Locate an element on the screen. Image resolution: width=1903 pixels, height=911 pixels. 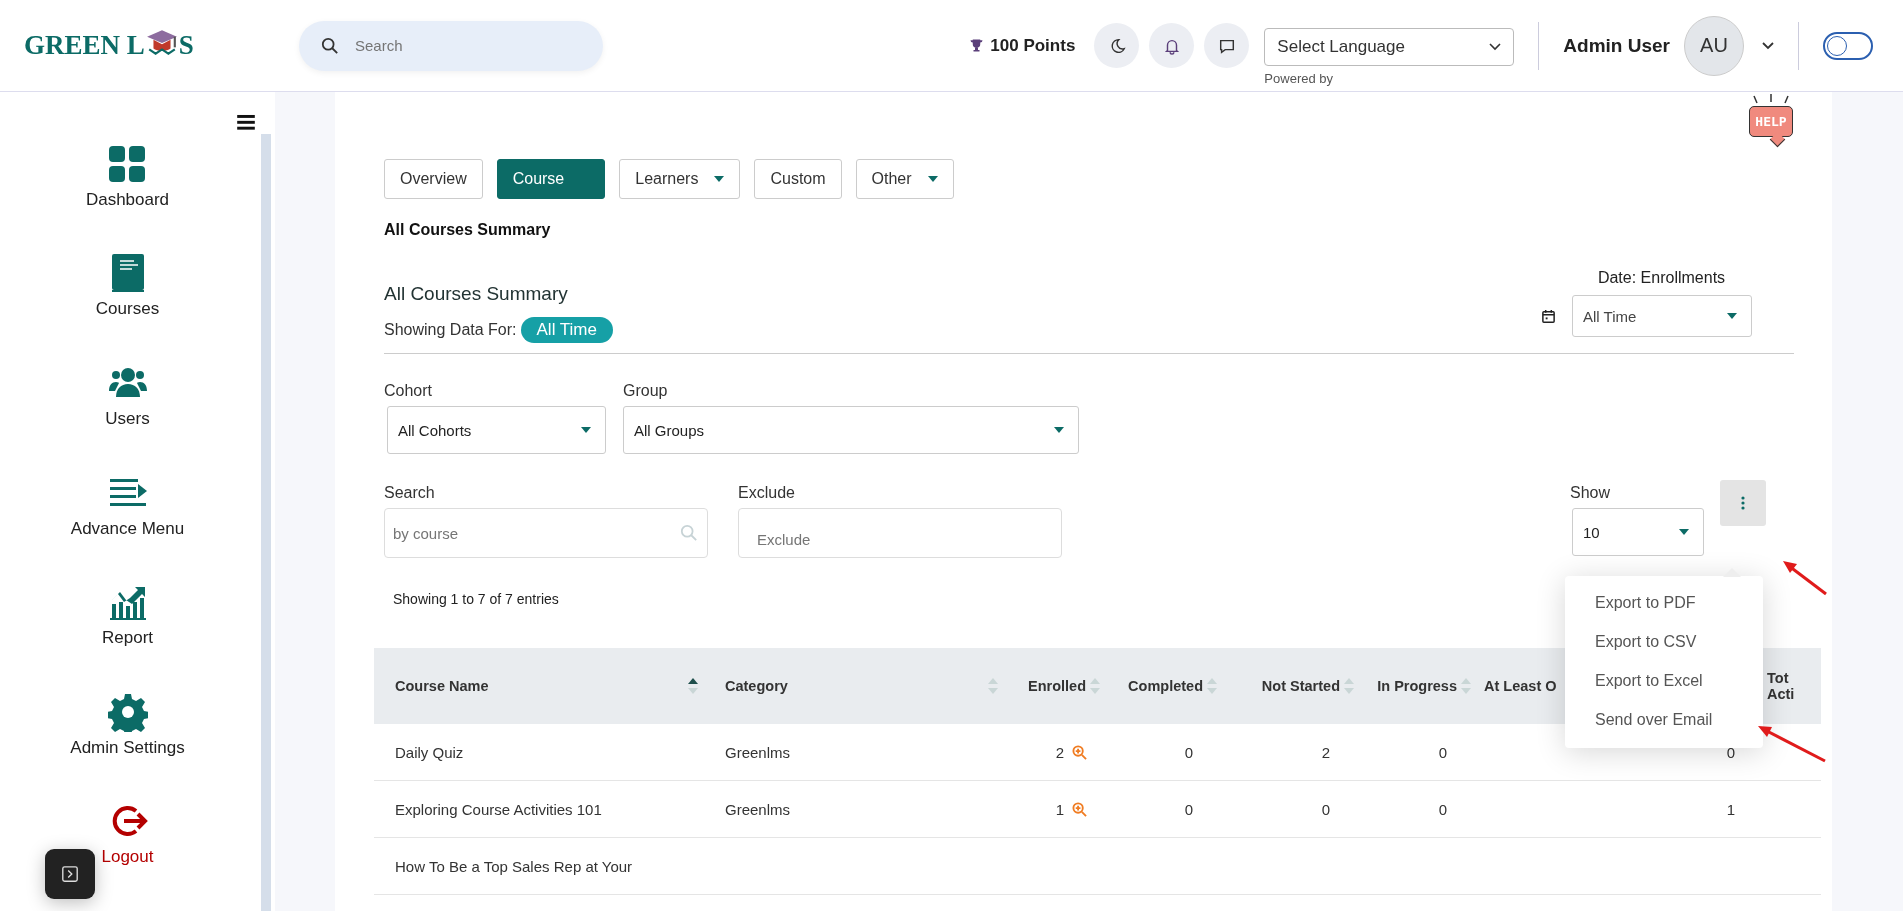
exclude-field: Exclude is located at coordinates (900, 533).